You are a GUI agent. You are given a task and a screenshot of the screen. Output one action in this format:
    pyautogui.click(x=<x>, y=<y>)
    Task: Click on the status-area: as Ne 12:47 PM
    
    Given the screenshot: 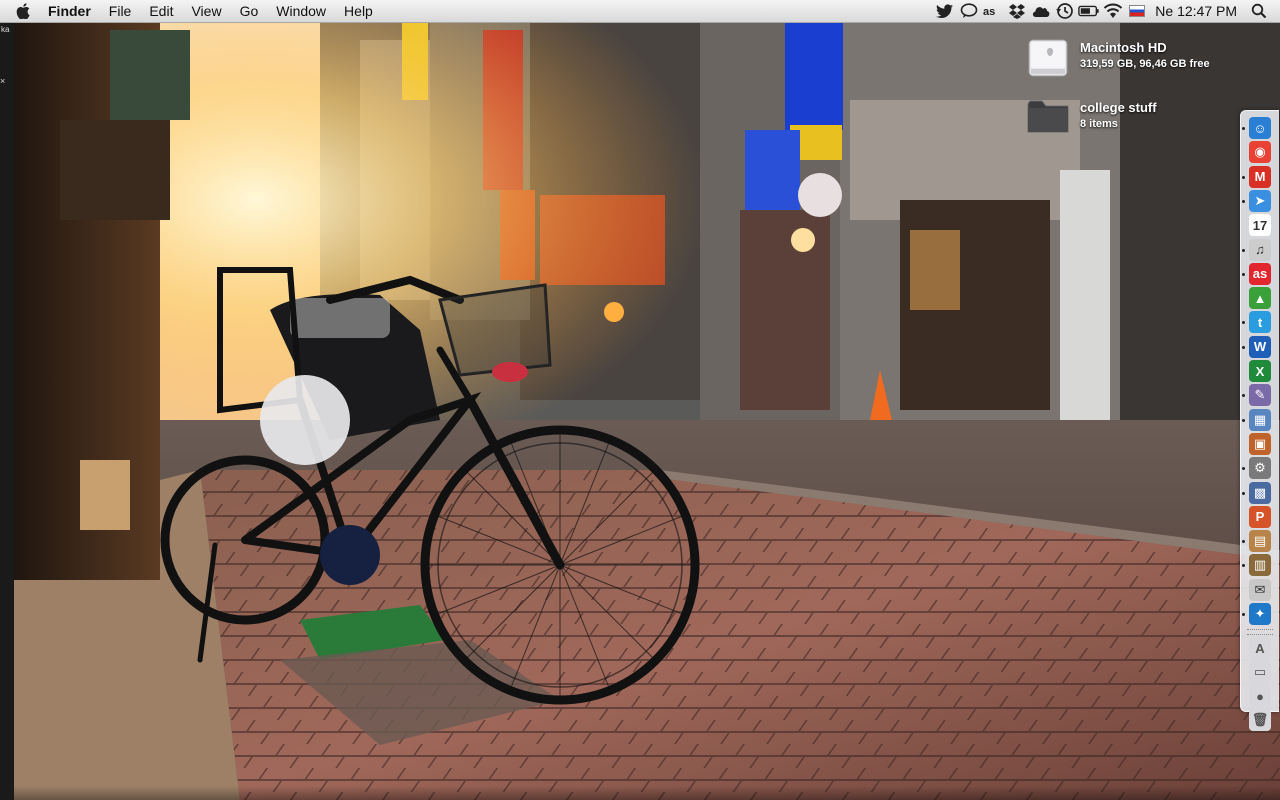 What is the action you would take?
    pyautogui.click(x=1106, y=11)
    